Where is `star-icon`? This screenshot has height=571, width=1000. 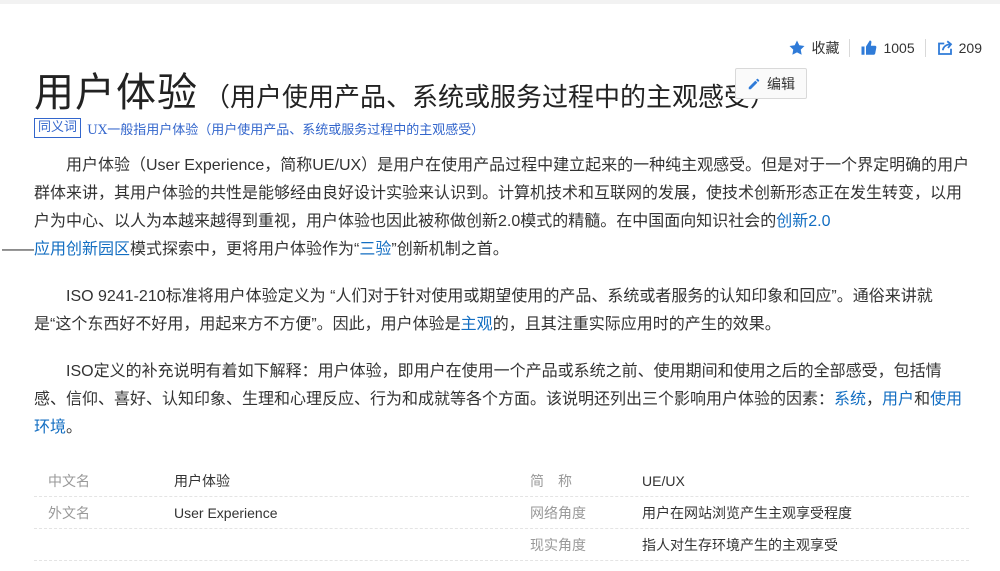 star-icon is located at coordinates (797, 47).